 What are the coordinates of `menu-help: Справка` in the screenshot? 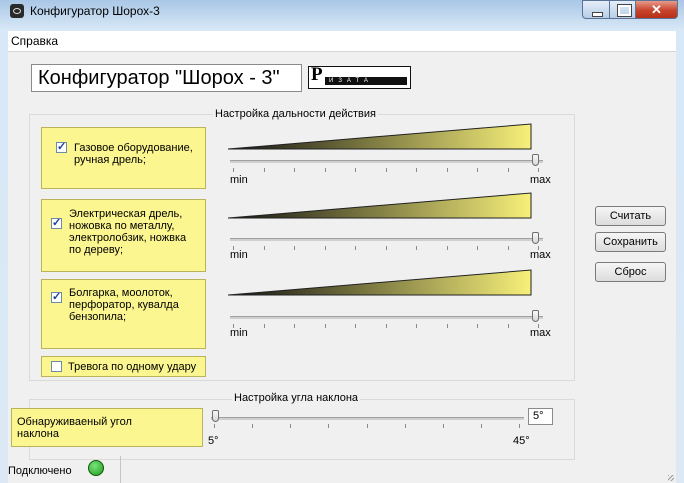 It's located at (34, 41).